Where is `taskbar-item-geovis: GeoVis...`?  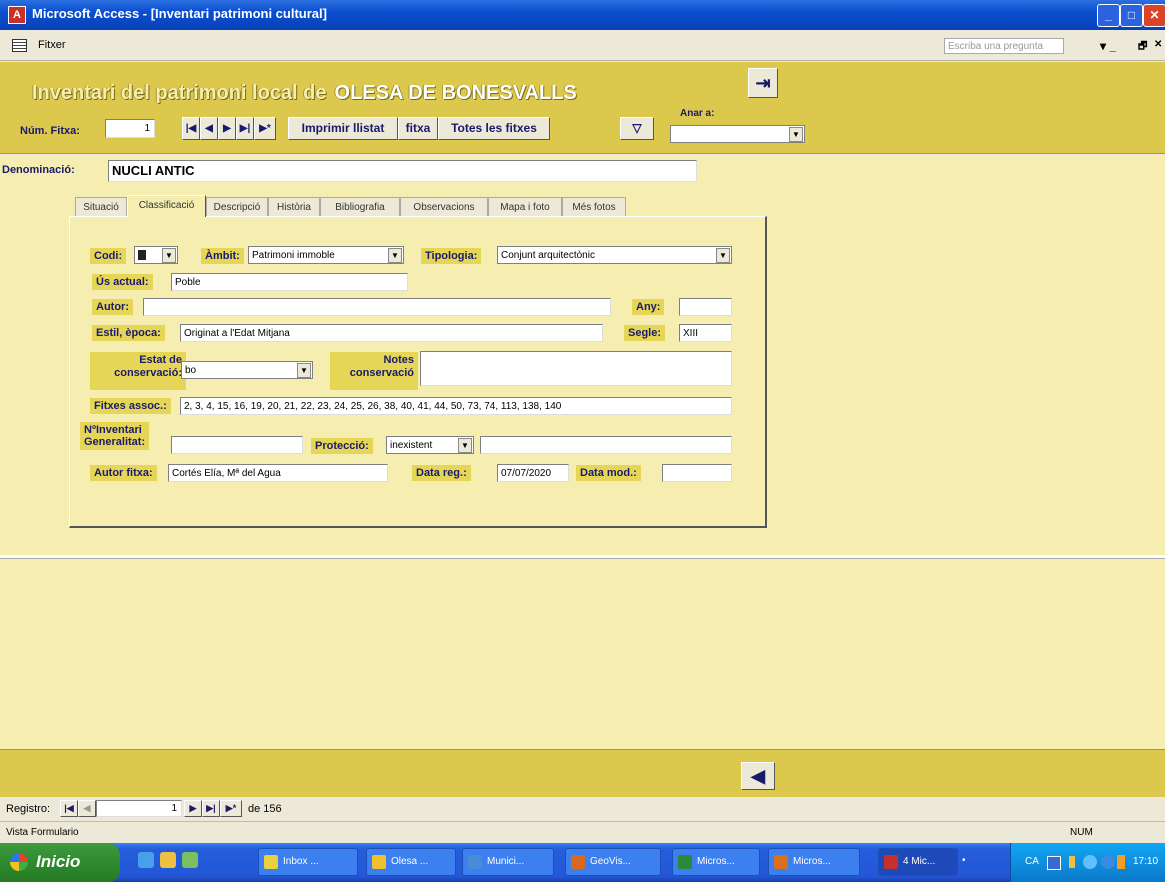
taskbar-item-geovis: GeoVis... is located at coordinates (613, 862).